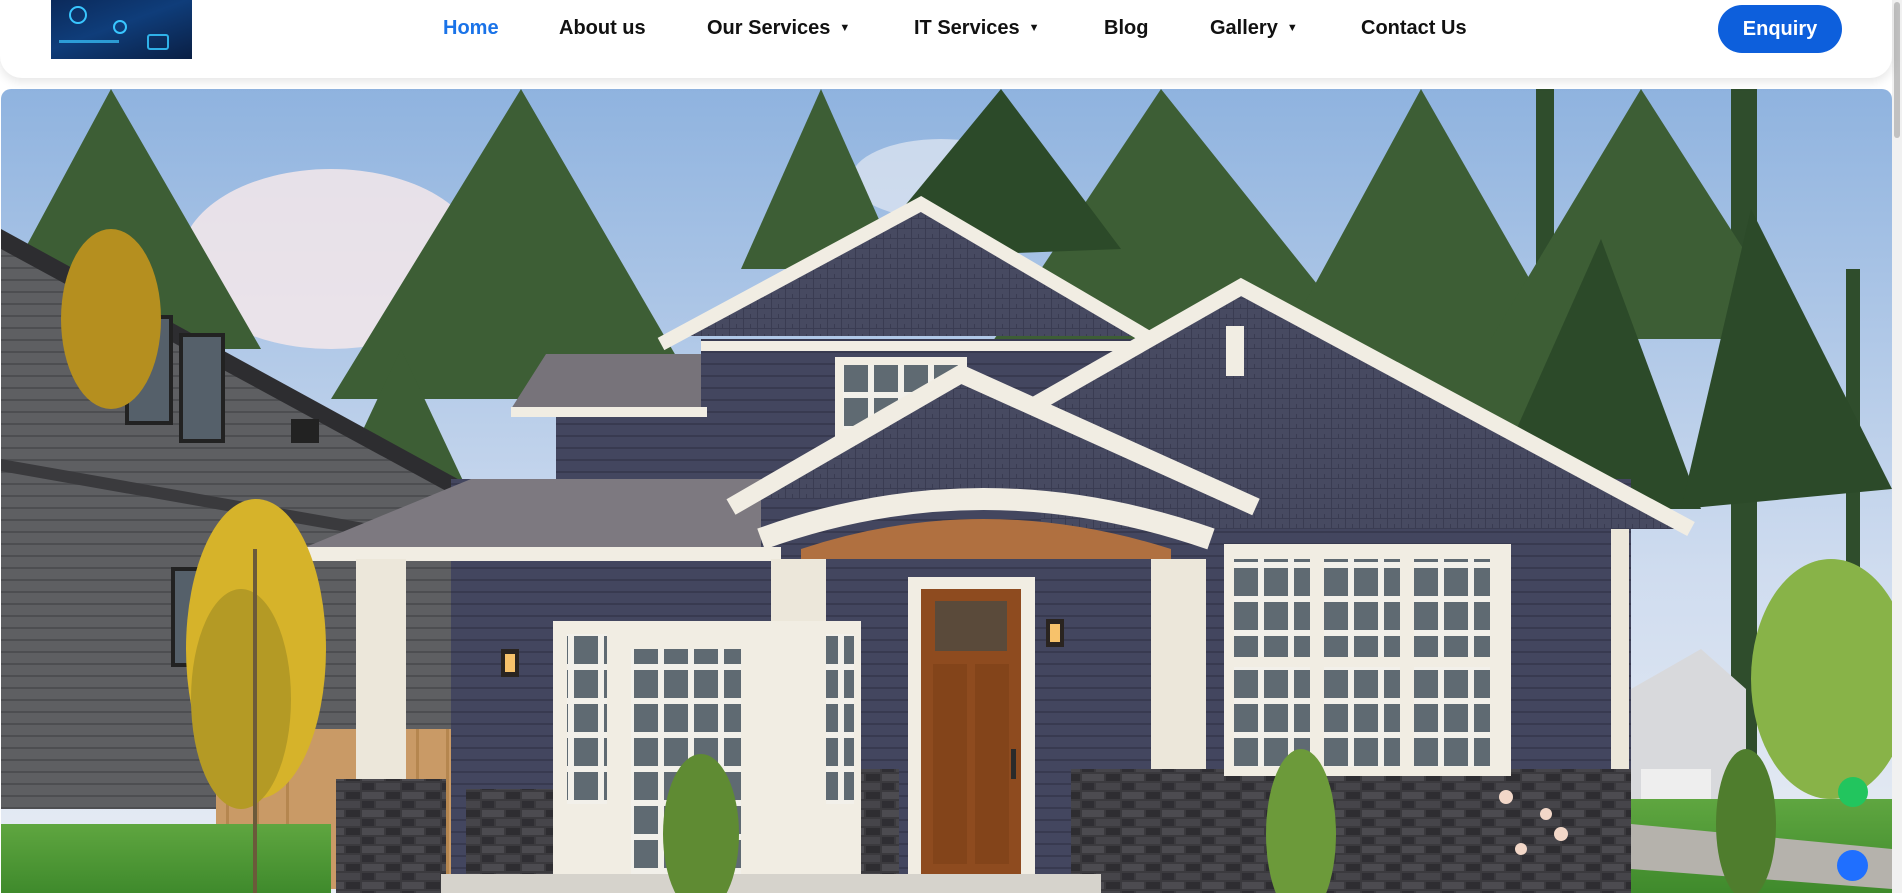  I want to click on page-scrollbar, so click(1897, 446).